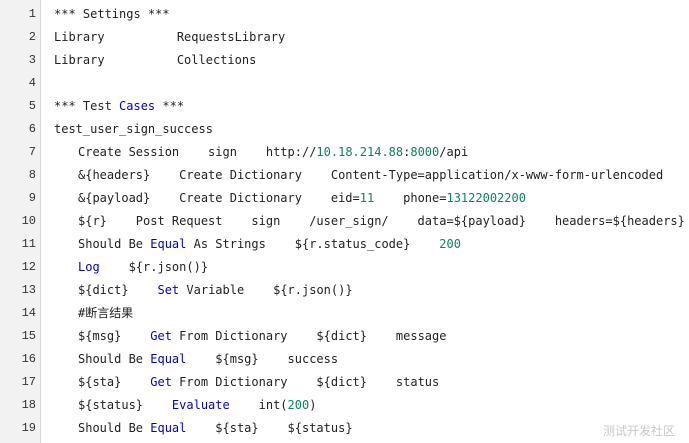  Describe the element at coordinates (32, 106) in the screenshot. I see `line-number: 5` at that location.